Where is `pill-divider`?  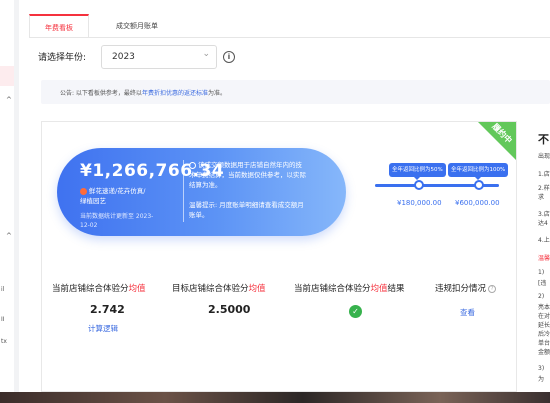
pill-divider is located at coordinates (183, 191).